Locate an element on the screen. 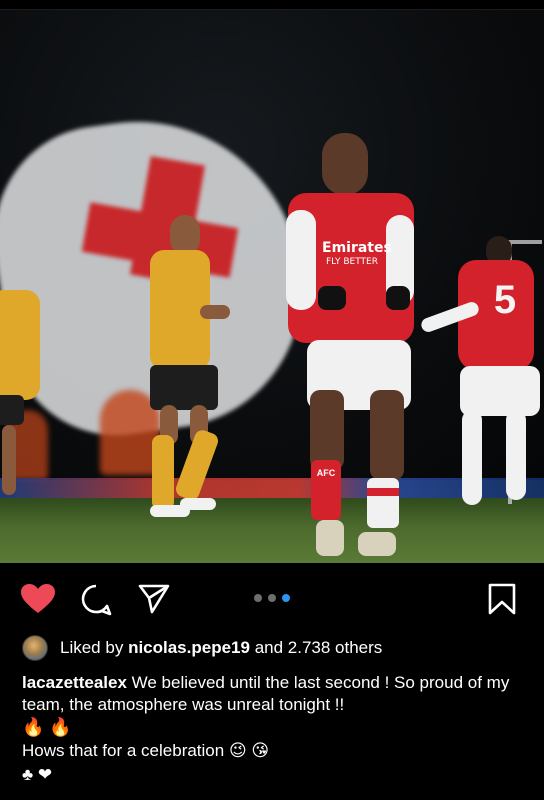  status-strip is located at coordinates (272, 5).